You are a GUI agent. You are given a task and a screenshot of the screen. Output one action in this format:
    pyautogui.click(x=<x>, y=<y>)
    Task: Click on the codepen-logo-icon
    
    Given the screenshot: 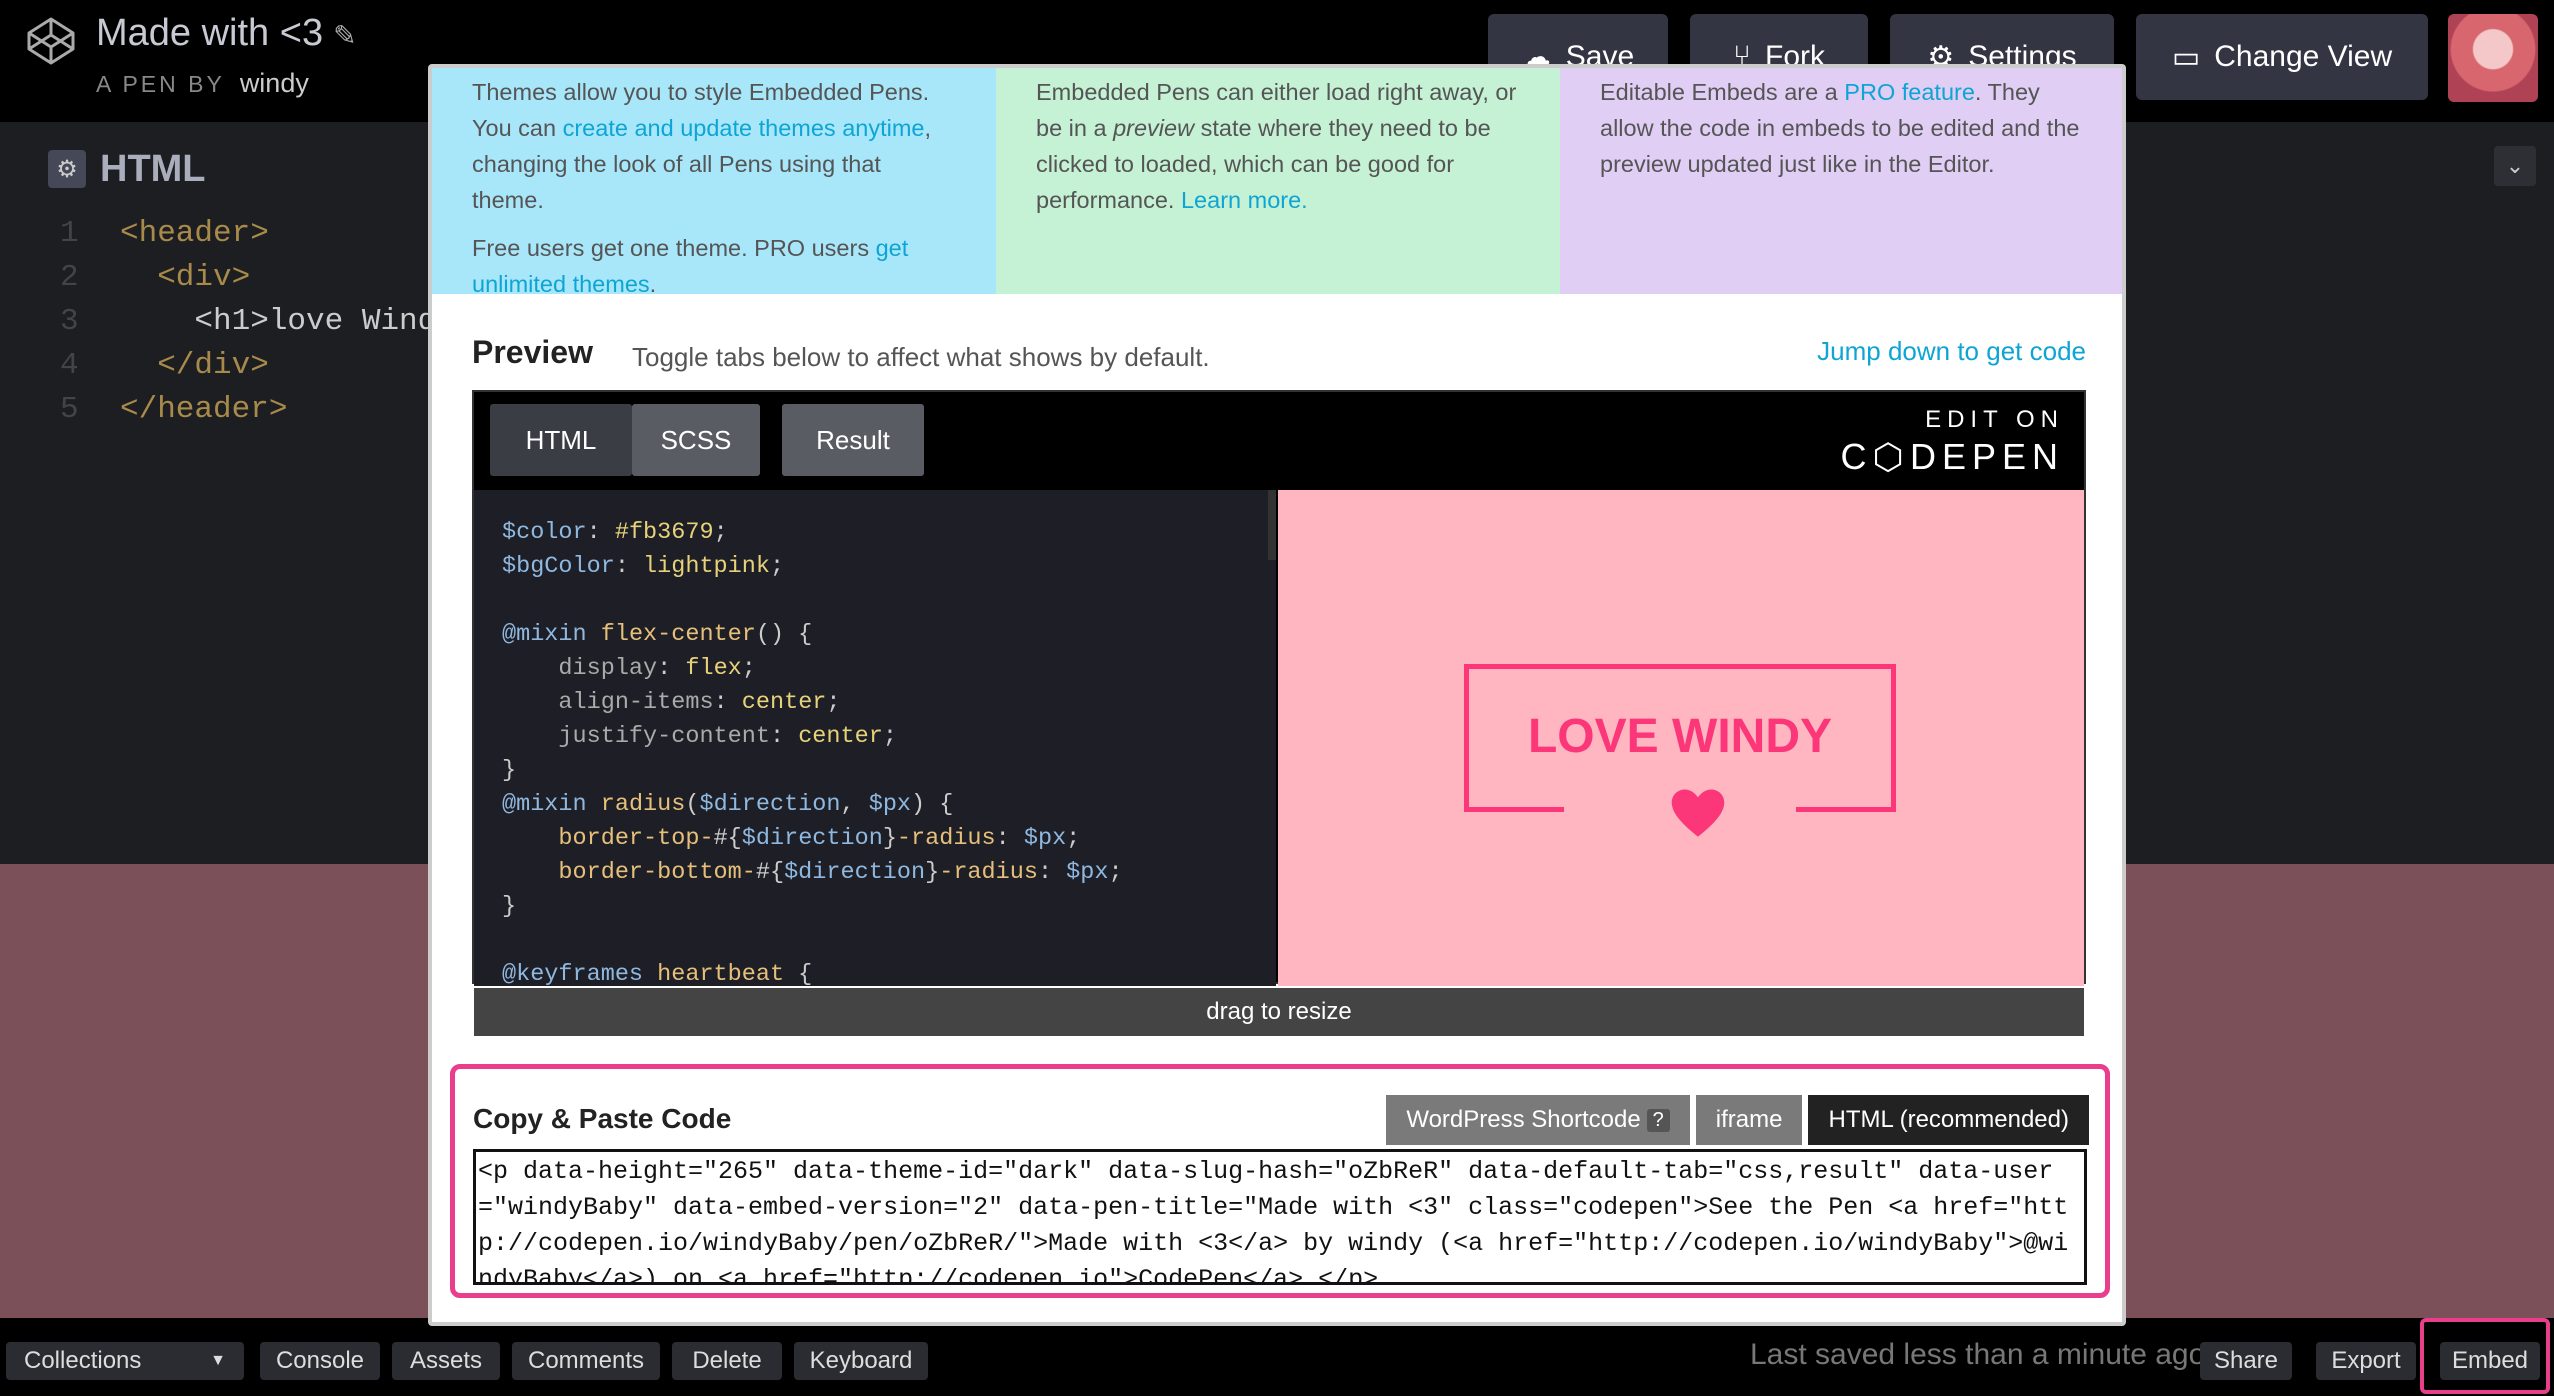 What is the action you would take?
    pyautogui.click(x=51, y=41)
    